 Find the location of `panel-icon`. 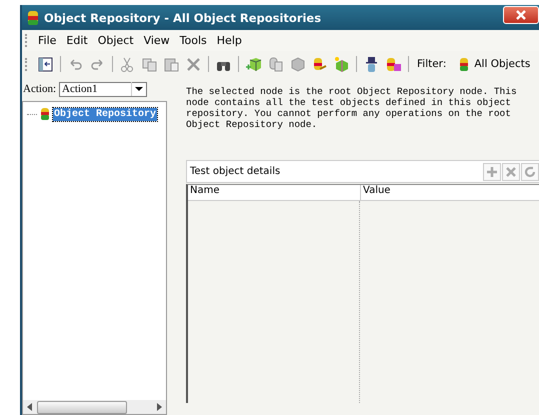

panel-icon is located at coordinates (45, 64).